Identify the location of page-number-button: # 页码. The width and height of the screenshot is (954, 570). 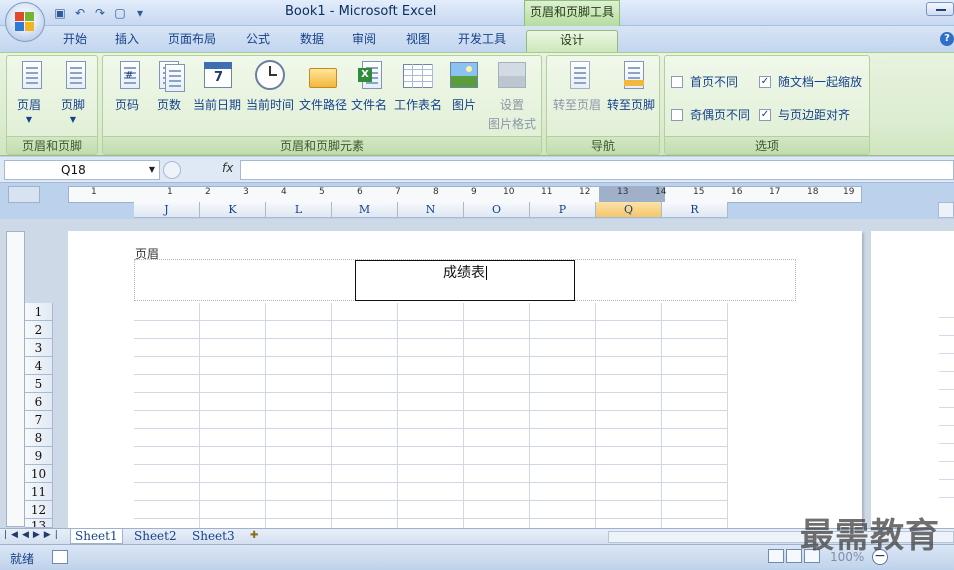
(127, 86).